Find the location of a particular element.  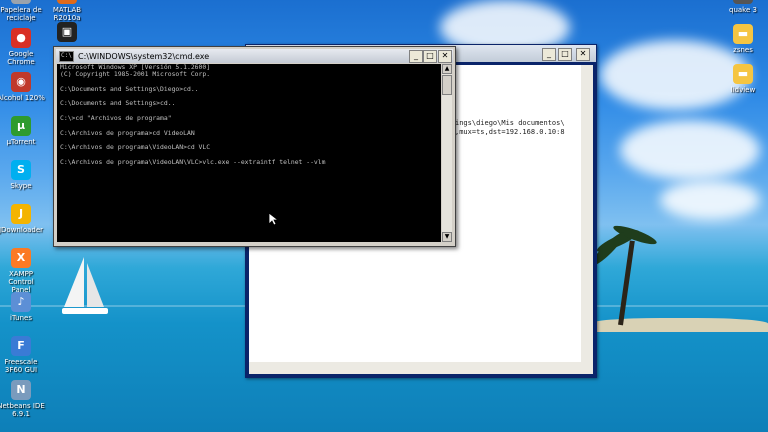

mouse-cursor-icon is located at coordinates (273, 219).